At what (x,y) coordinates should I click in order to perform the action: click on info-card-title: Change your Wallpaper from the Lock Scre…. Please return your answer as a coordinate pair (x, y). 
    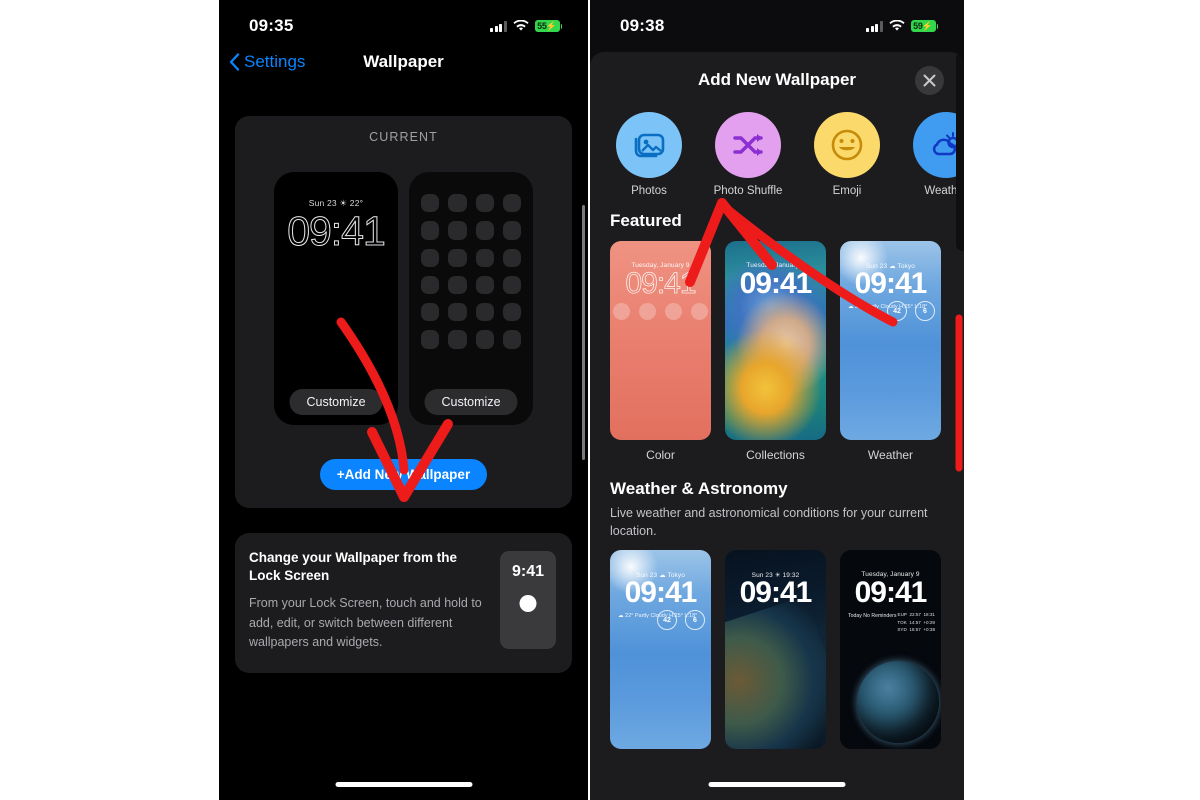
    Looking at the image, I should click on (353, 567).